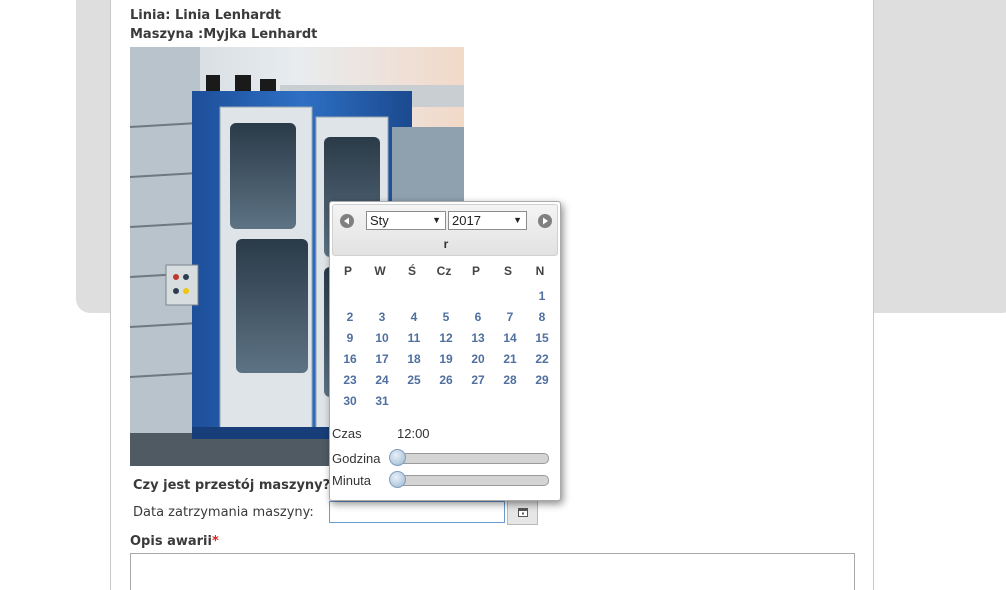 Image resolution: width=1006 pixels, height=590 pixels. Describe the element at coordinates (507, 271) in the screenshot. I see `weekday-header: S` at that location.